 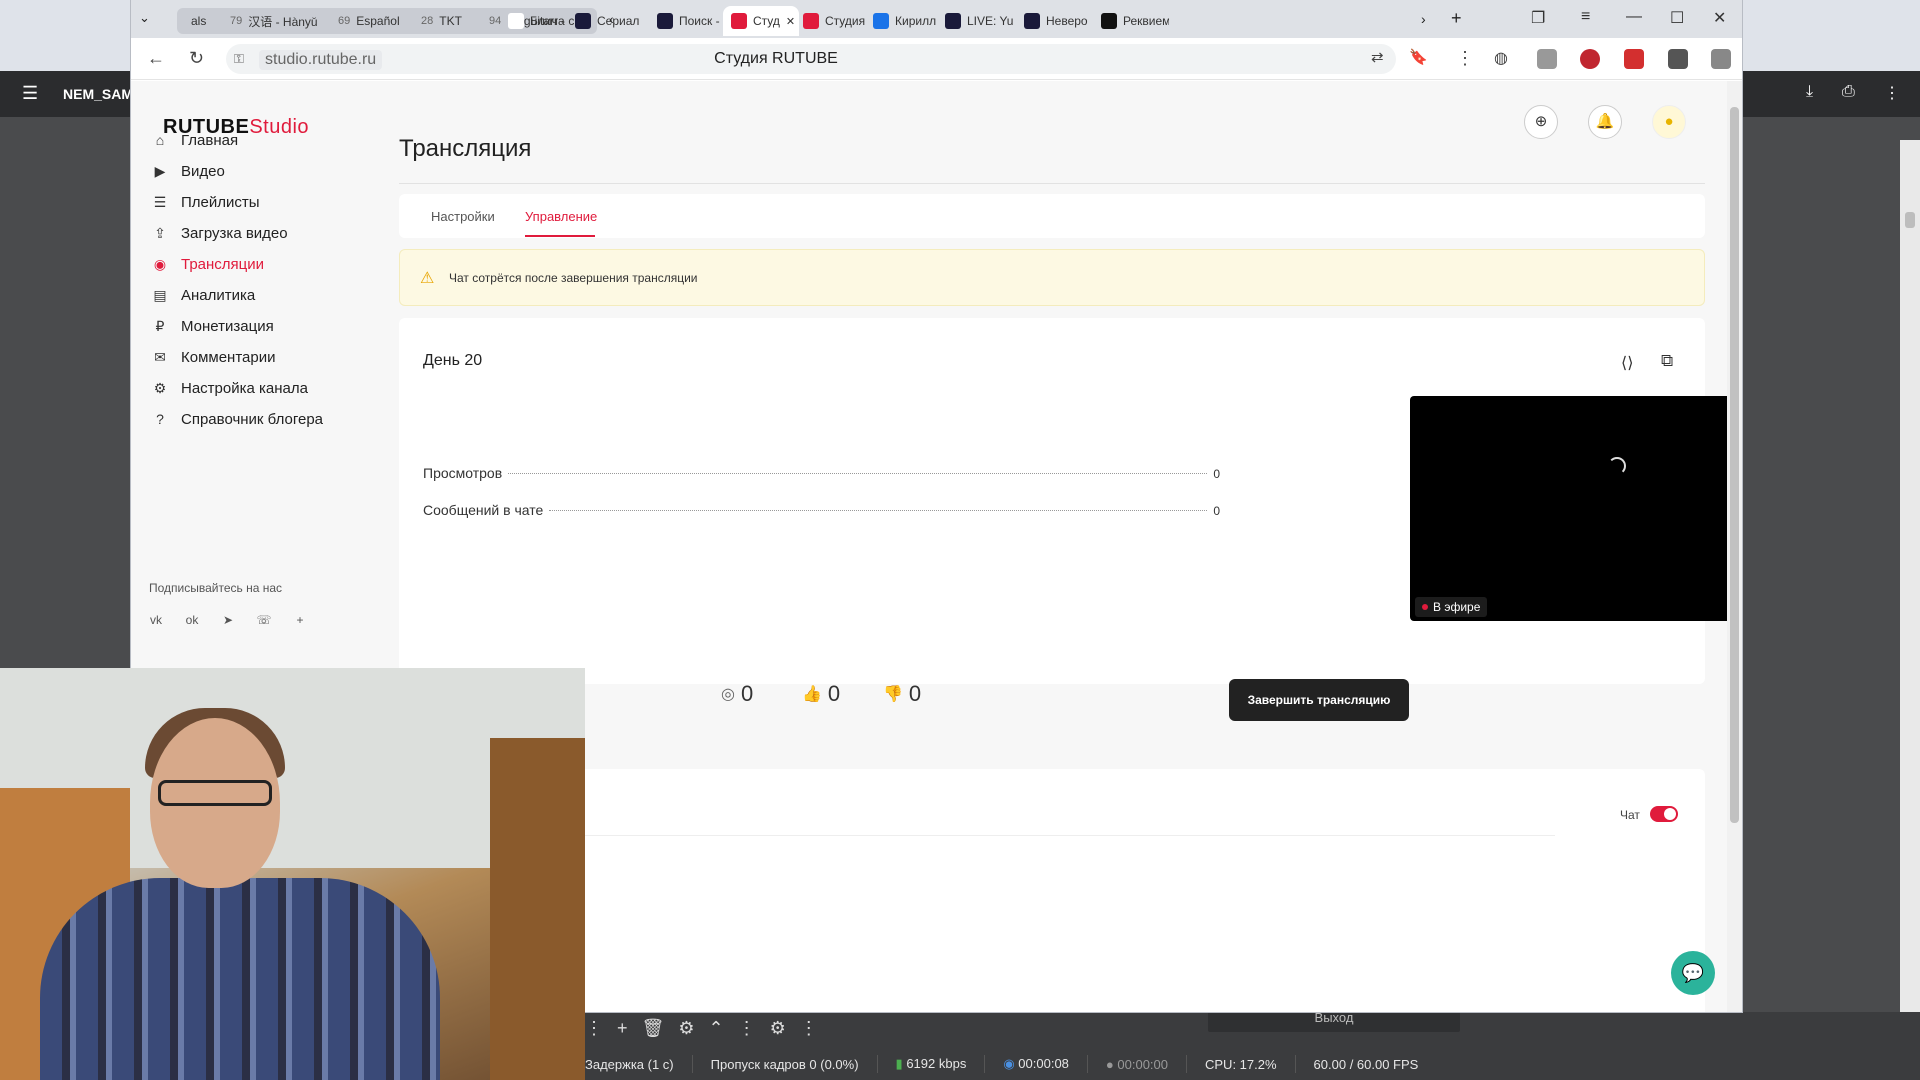 What do you see at coordinates (1456, 18) in the screenshot?
I see `new-tab-icon: +` at bounding box center [1456, 18].